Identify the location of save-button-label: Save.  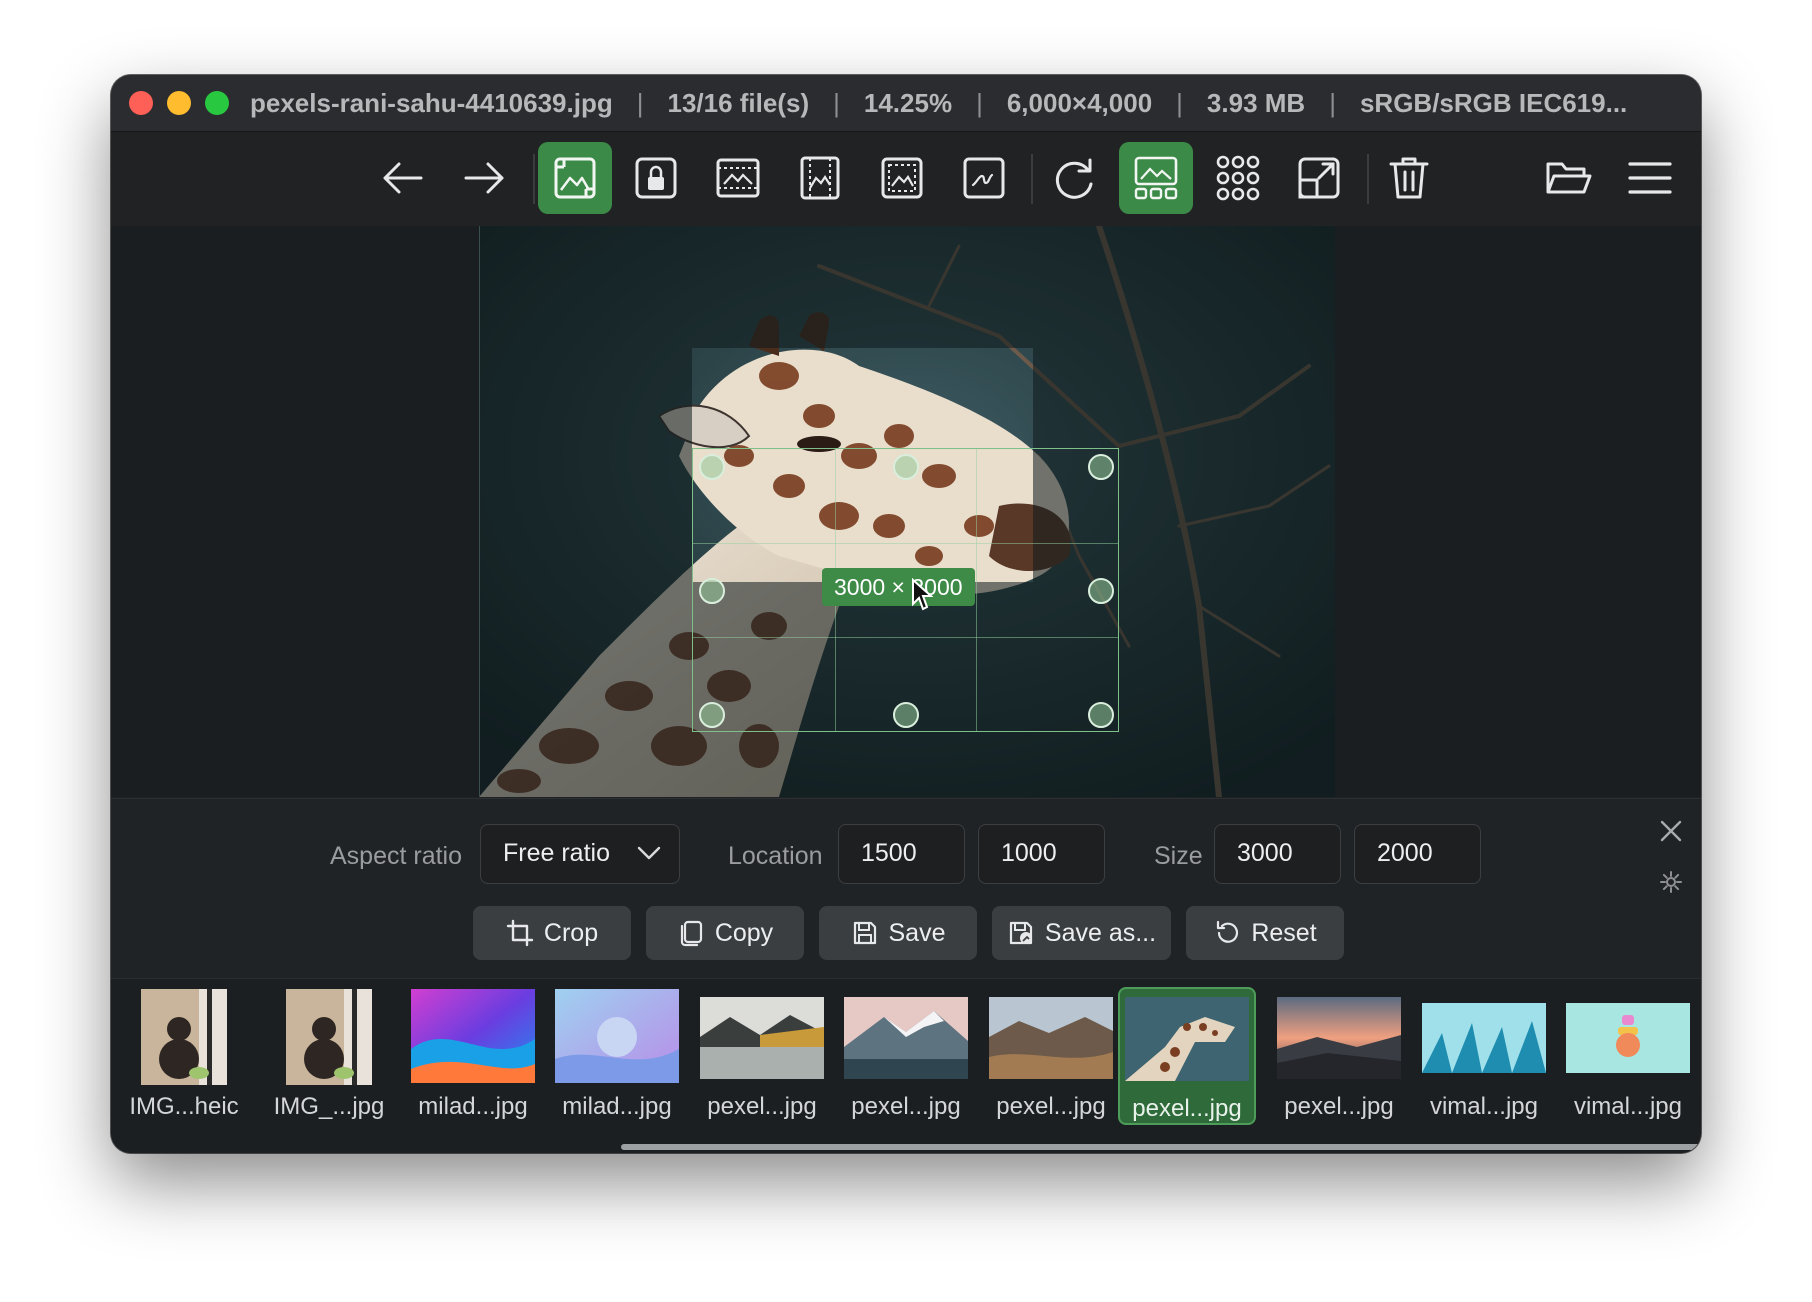
(917, 932).